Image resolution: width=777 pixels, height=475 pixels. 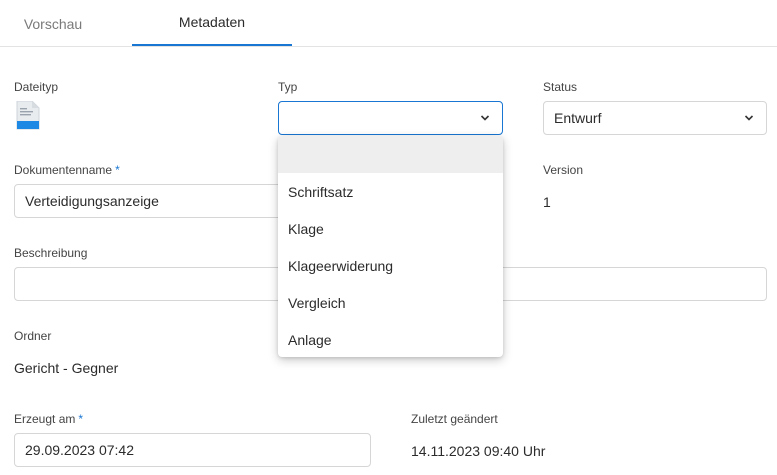 I want to click on zuletzt-geaendert-label: Zuletzt geändert, so click(x=454, y=419).